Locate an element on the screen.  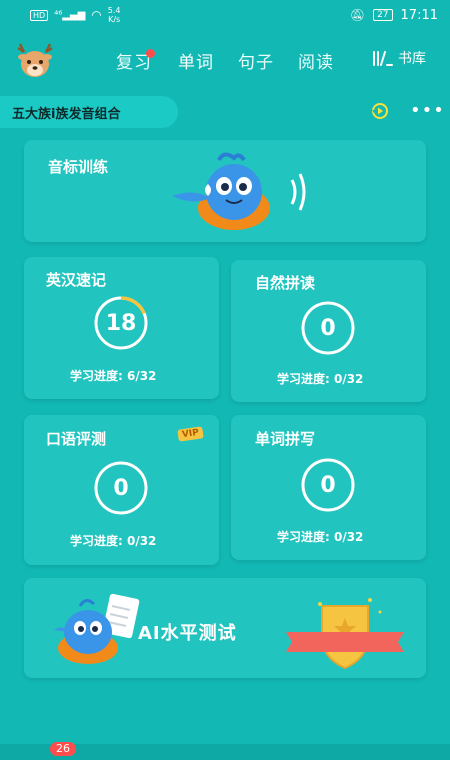
network-speed: 5.4 K/s is located at coordinates (114, 15).